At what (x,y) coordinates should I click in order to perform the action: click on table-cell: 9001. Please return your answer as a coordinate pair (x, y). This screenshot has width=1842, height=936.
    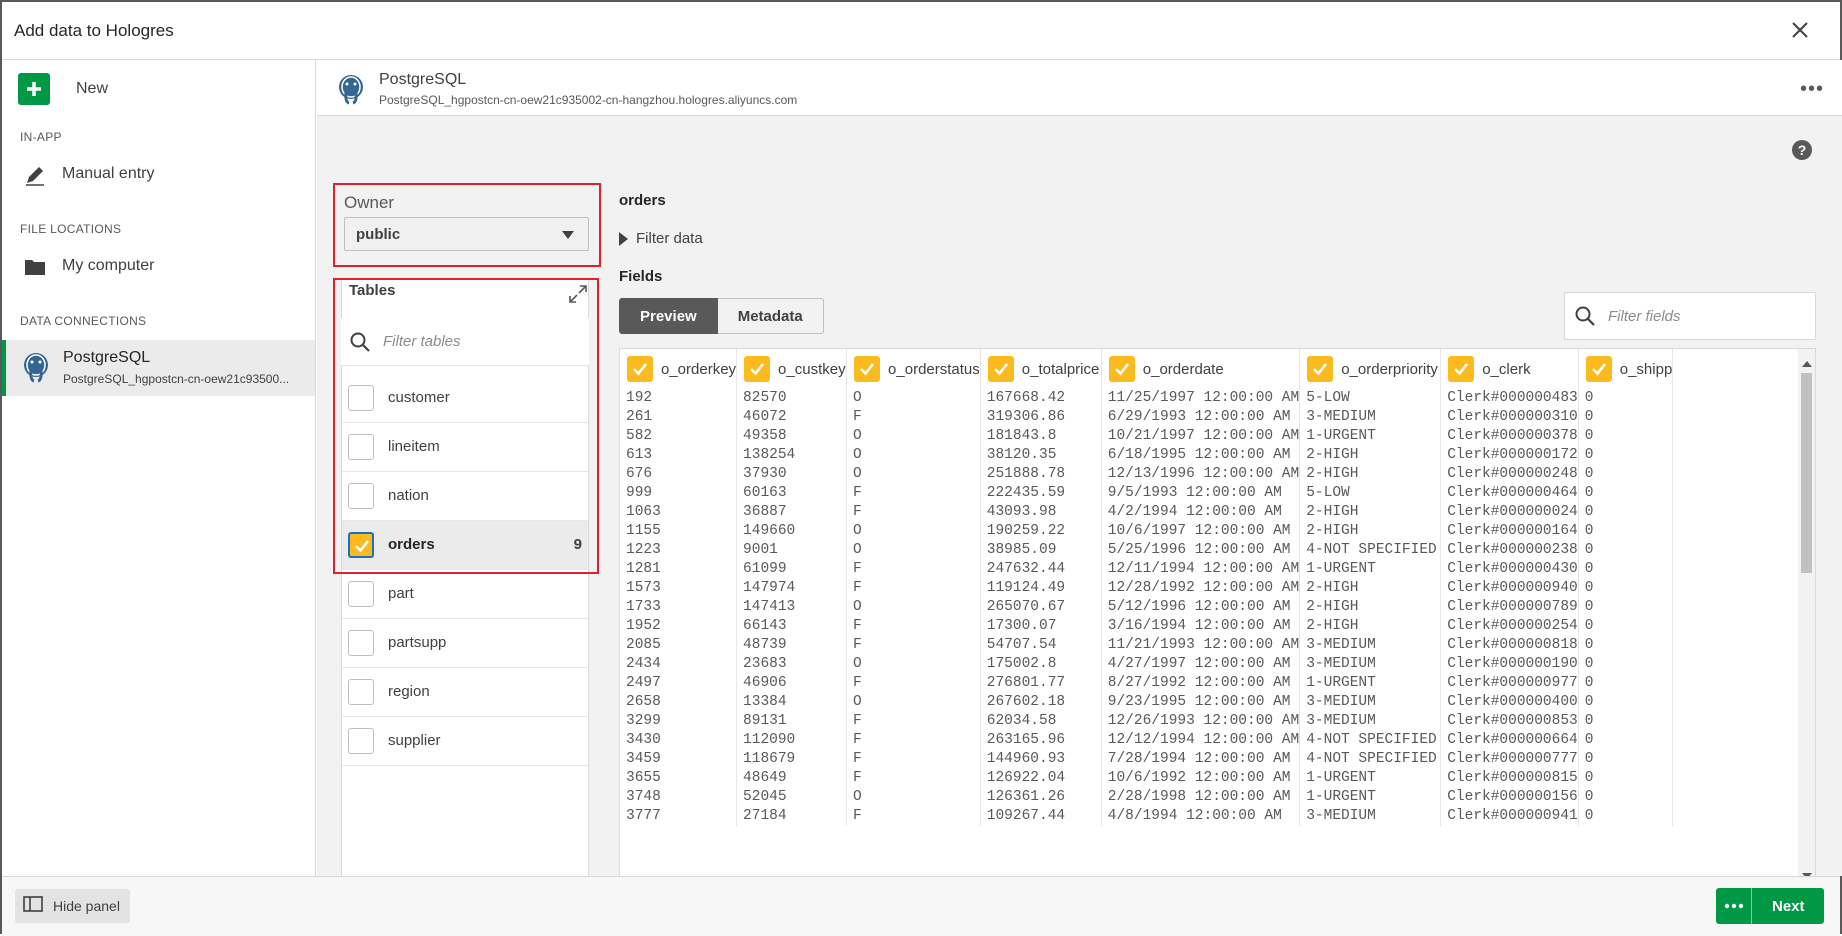
    Looking at the image, I should click on (792, 550).